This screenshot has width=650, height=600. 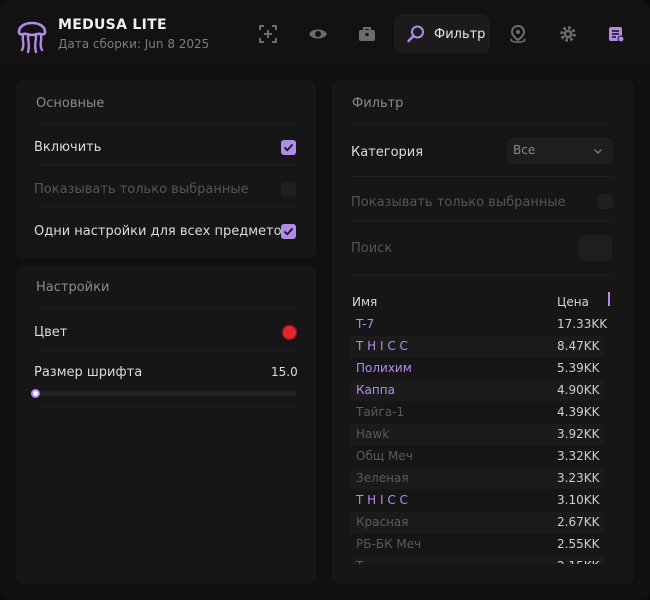 I want to click on item-name: Каппа, so click(x=375, y=390).